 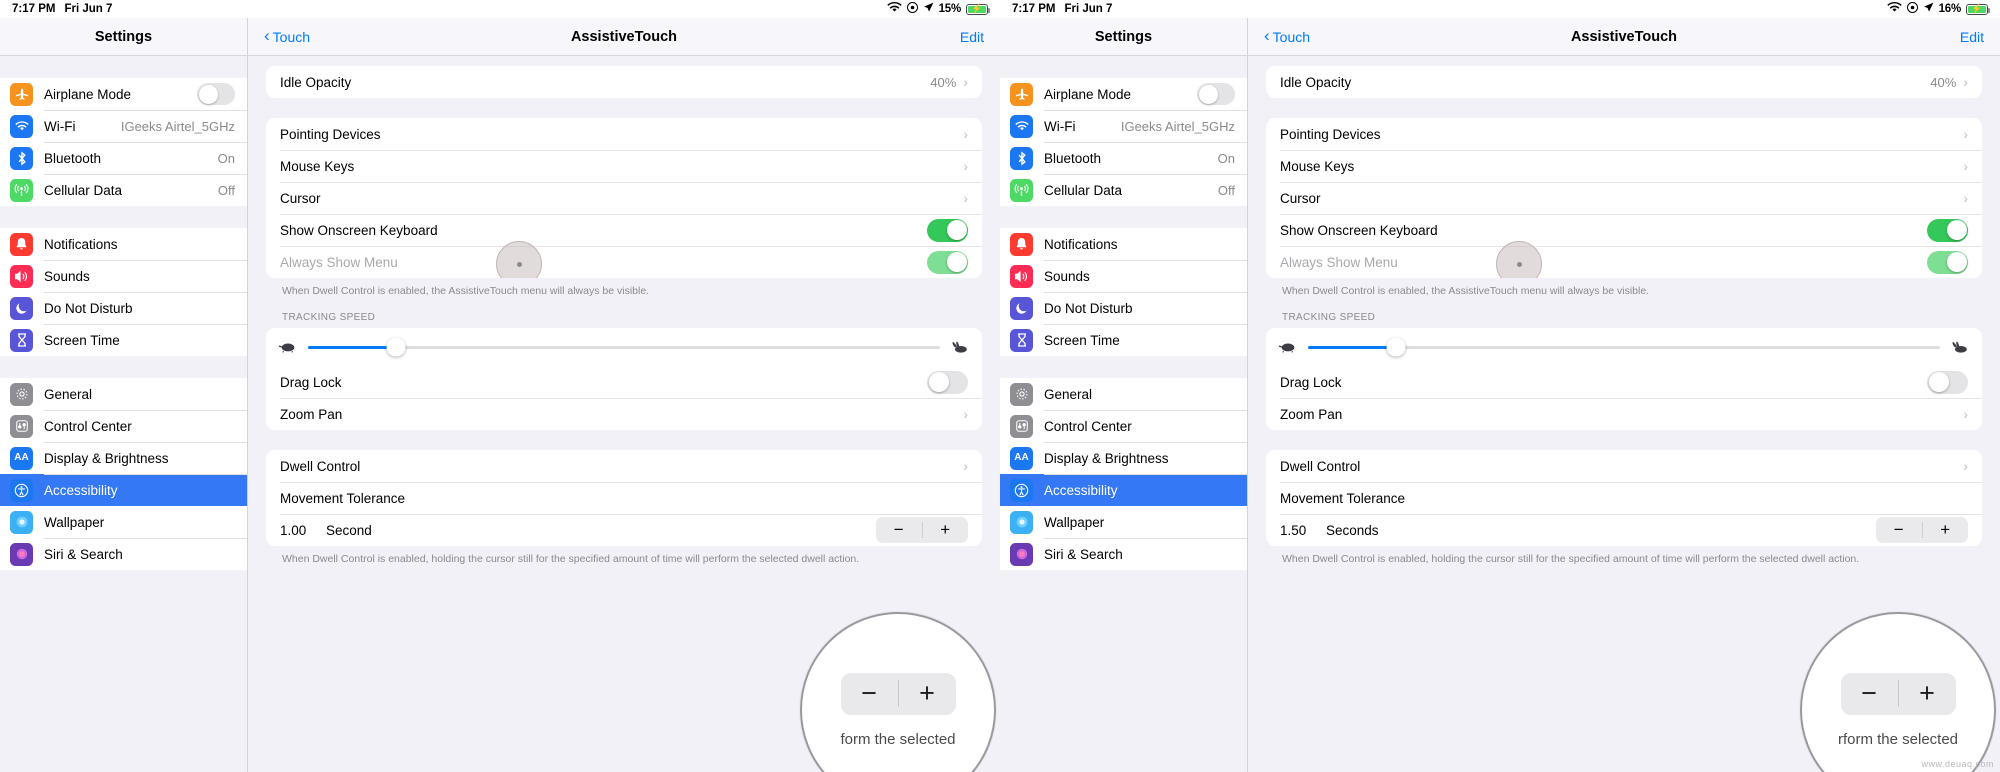 What do you see at coordinates (21, 340) in the screenshot?
I see `hourglass-icon` at bounding box center [21, 340].